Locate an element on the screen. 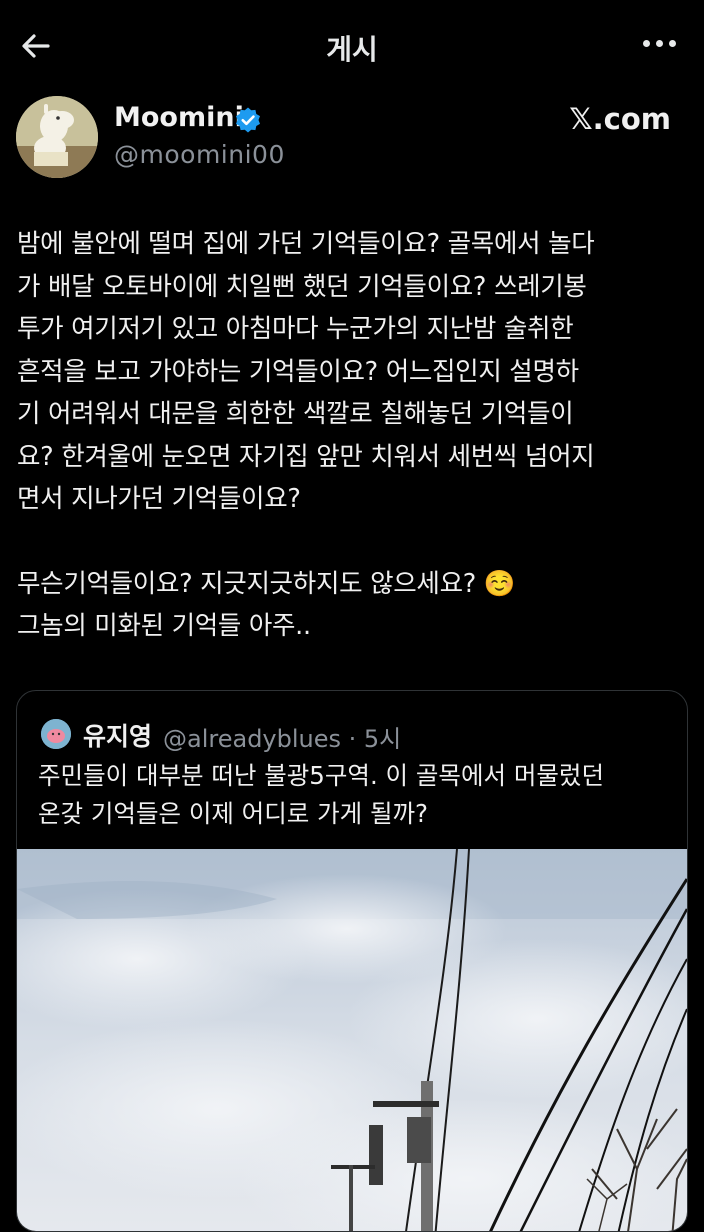 The image size is (704, 1232). quoted-line: 온갖 기억들은 이제 어디로 가게 될까? is located at coordinates (233, 813).